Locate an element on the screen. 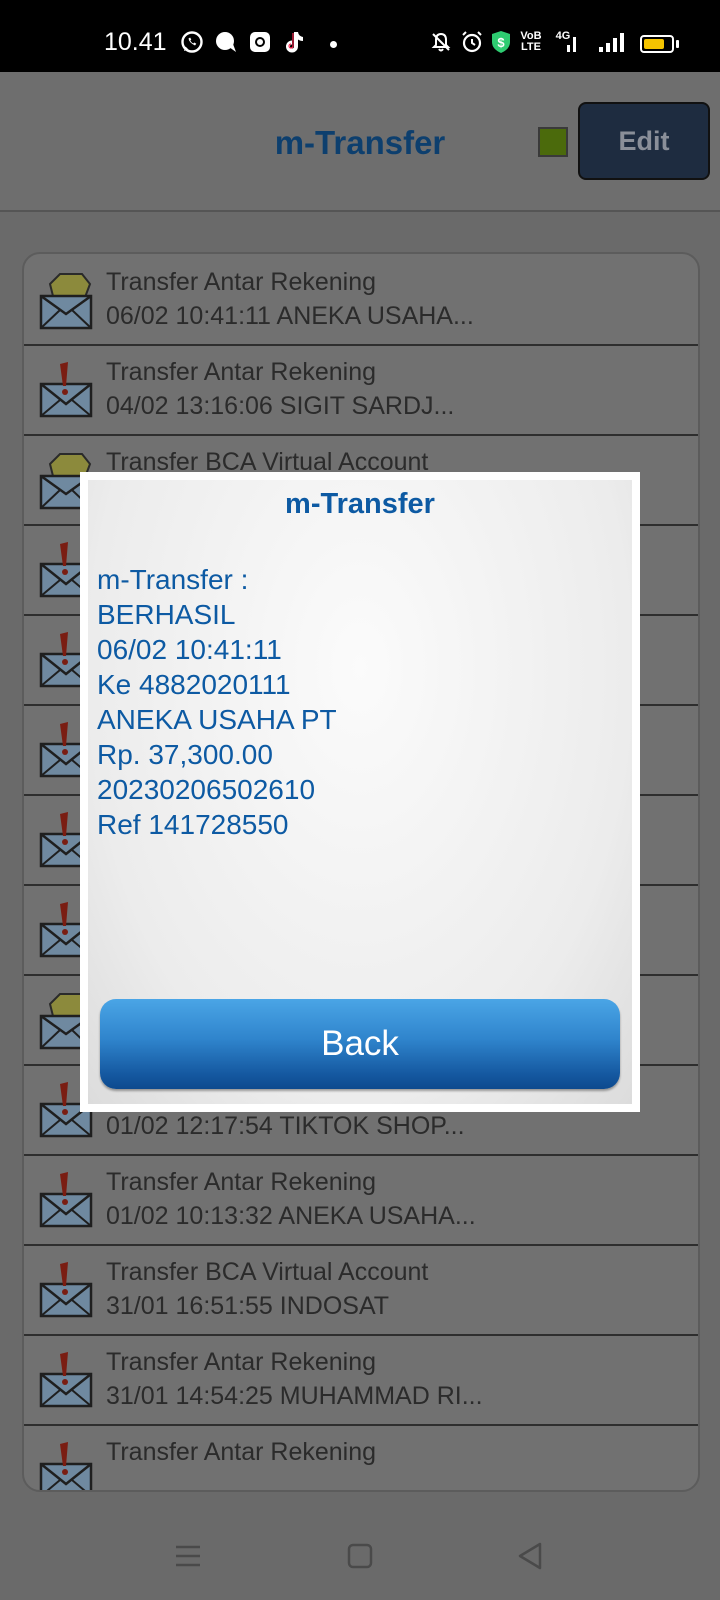 Image resolution: width=720 pixels, height=1600 pixels. instagram-icon is located at coordinates (260, 42).